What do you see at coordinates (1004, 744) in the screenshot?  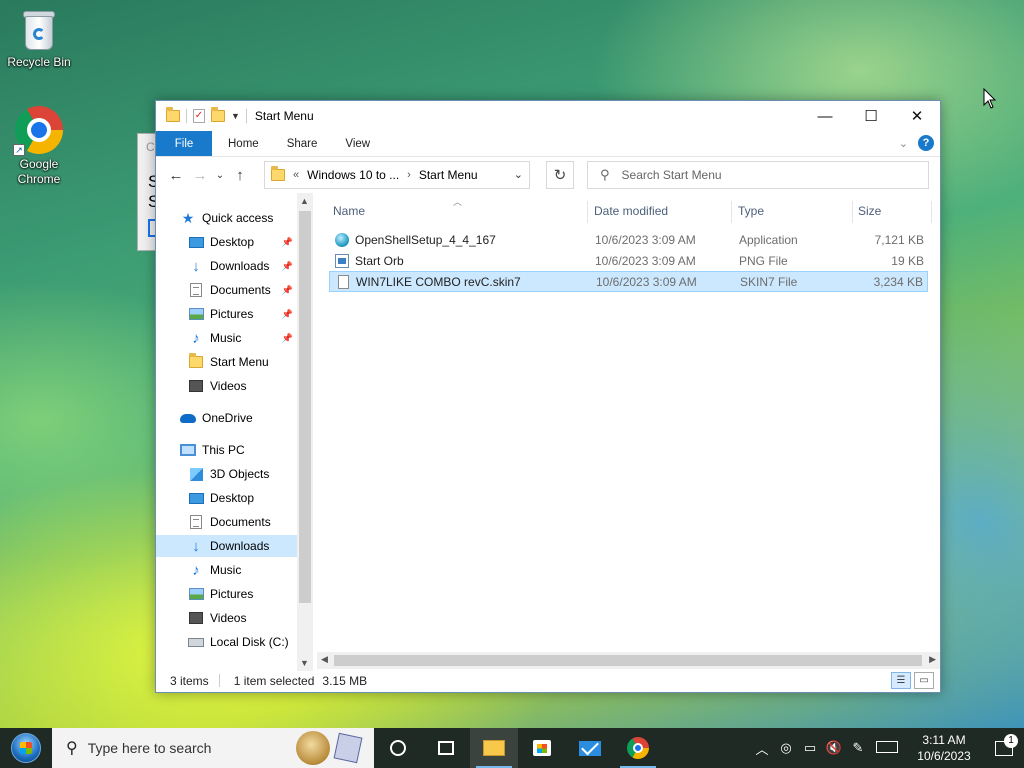 I see `action-center-button: 1` at bounding box center [1004, 744].